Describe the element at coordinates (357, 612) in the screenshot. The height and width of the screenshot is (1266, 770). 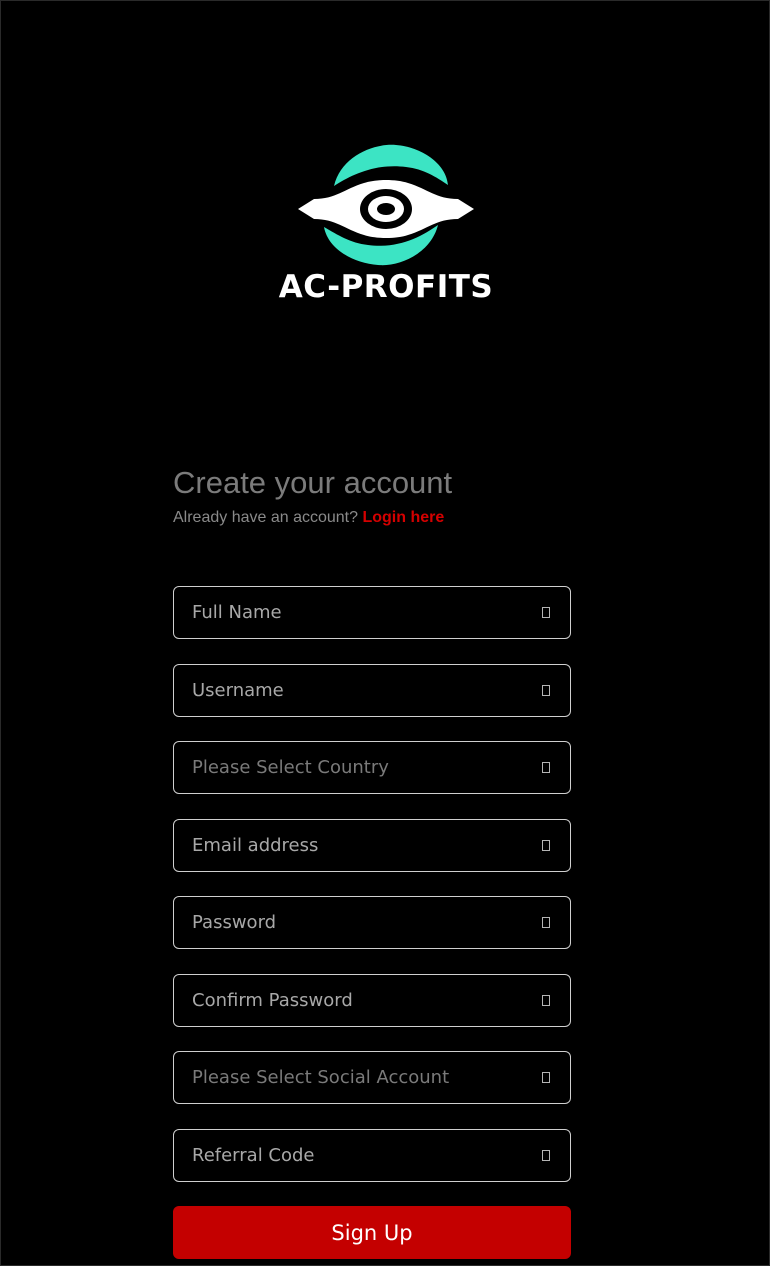
I see `full-name-input` at that location.